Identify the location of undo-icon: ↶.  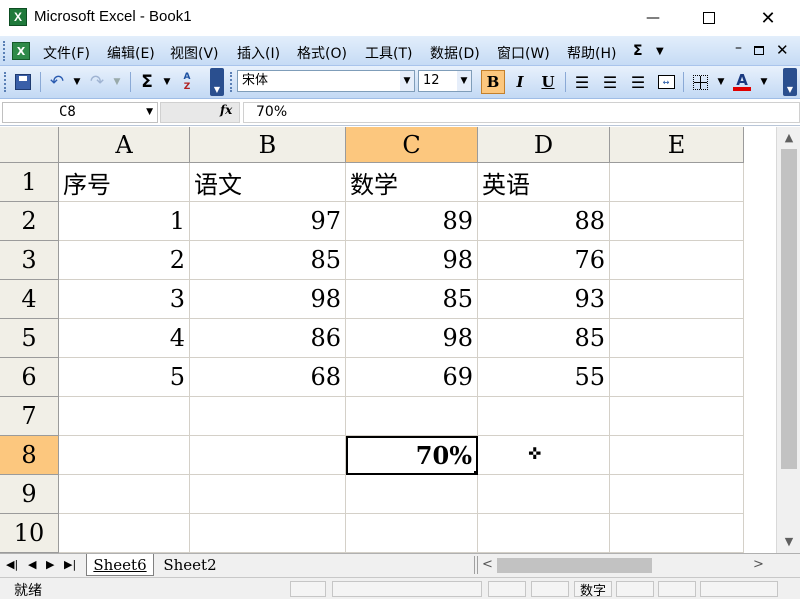
(57, 82).